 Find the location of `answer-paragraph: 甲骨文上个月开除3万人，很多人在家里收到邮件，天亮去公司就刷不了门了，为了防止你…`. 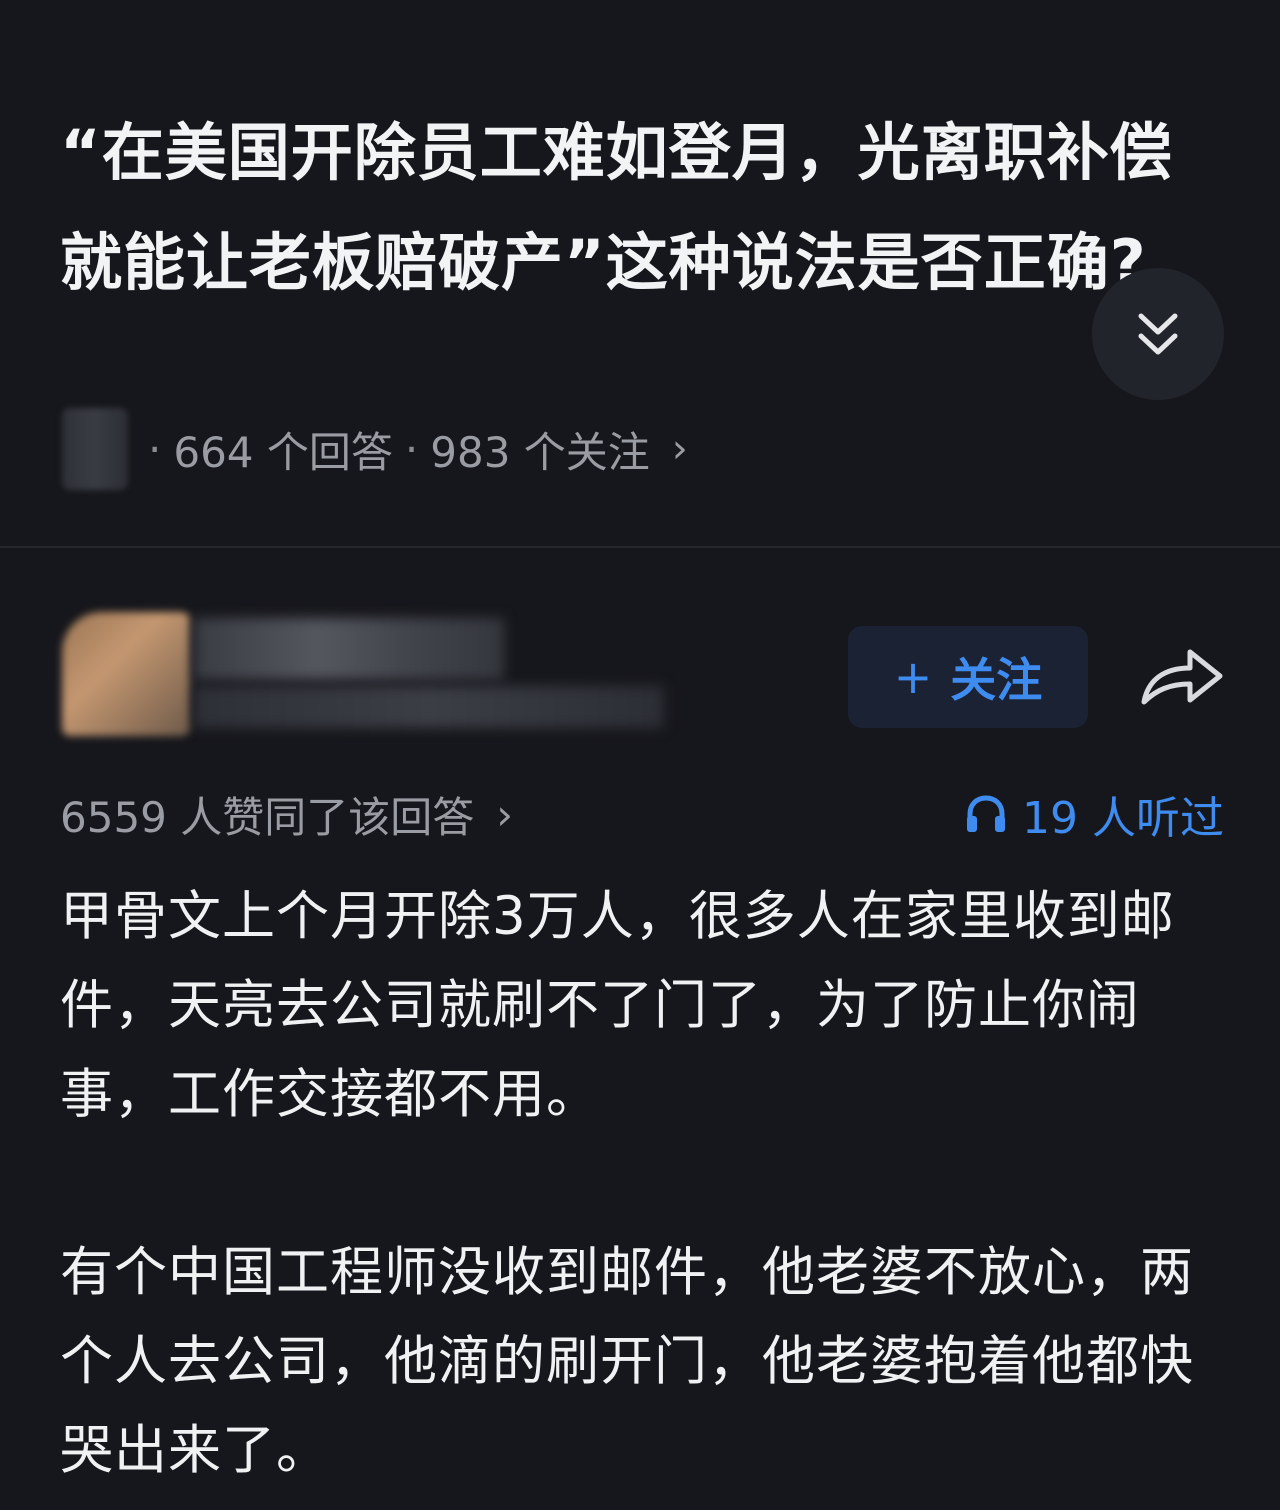

answer-paragraph: 甲骨文上个月开除3万人，很多人在家里收到邮件，天亮去公司就刷不了门了，为了防止你… is located at coordinates (617, 1005).